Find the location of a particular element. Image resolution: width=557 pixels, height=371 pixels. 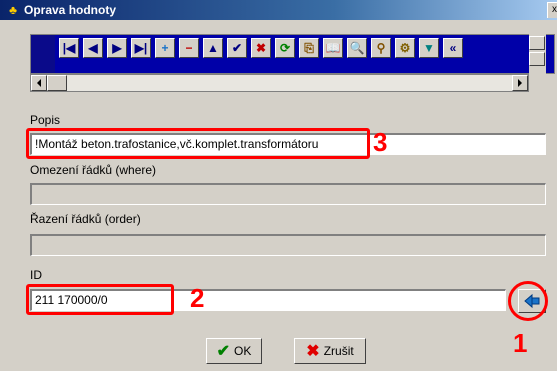

find-next-icon: ⚲ is located at coordinates (381, 48).